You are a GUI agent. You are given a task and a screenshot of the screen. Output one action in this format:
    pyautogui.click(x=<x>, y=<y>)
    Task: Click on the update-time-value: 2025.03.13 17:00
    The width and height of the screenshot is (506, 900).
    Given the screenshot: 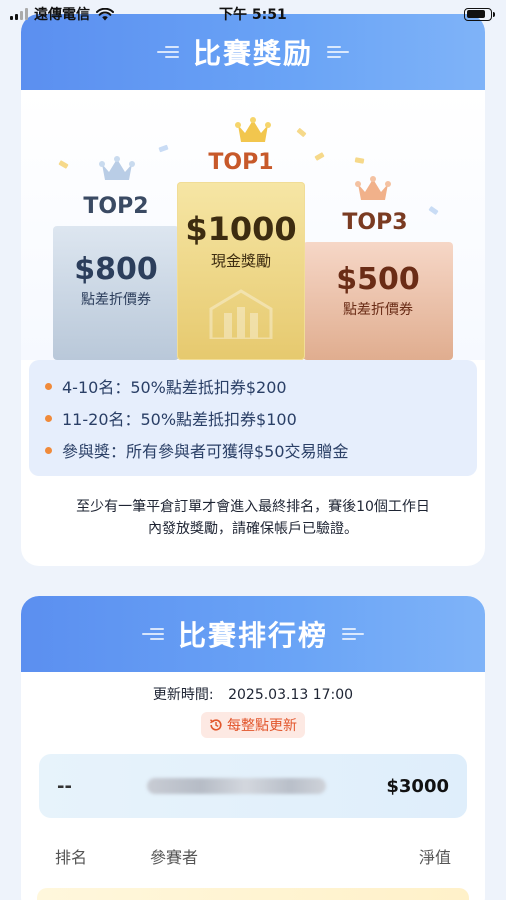 What is the action you would take?
    pyautogui.click(x=291, y=695)
    